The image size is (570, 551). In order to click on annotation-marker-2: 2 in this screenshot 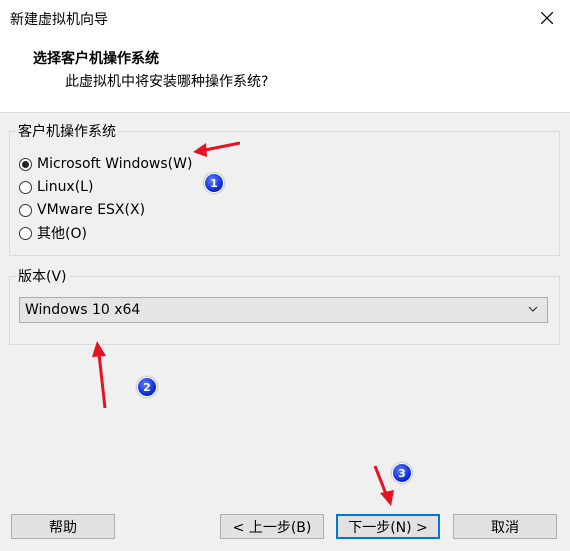, I will do `click(147, 387)`.